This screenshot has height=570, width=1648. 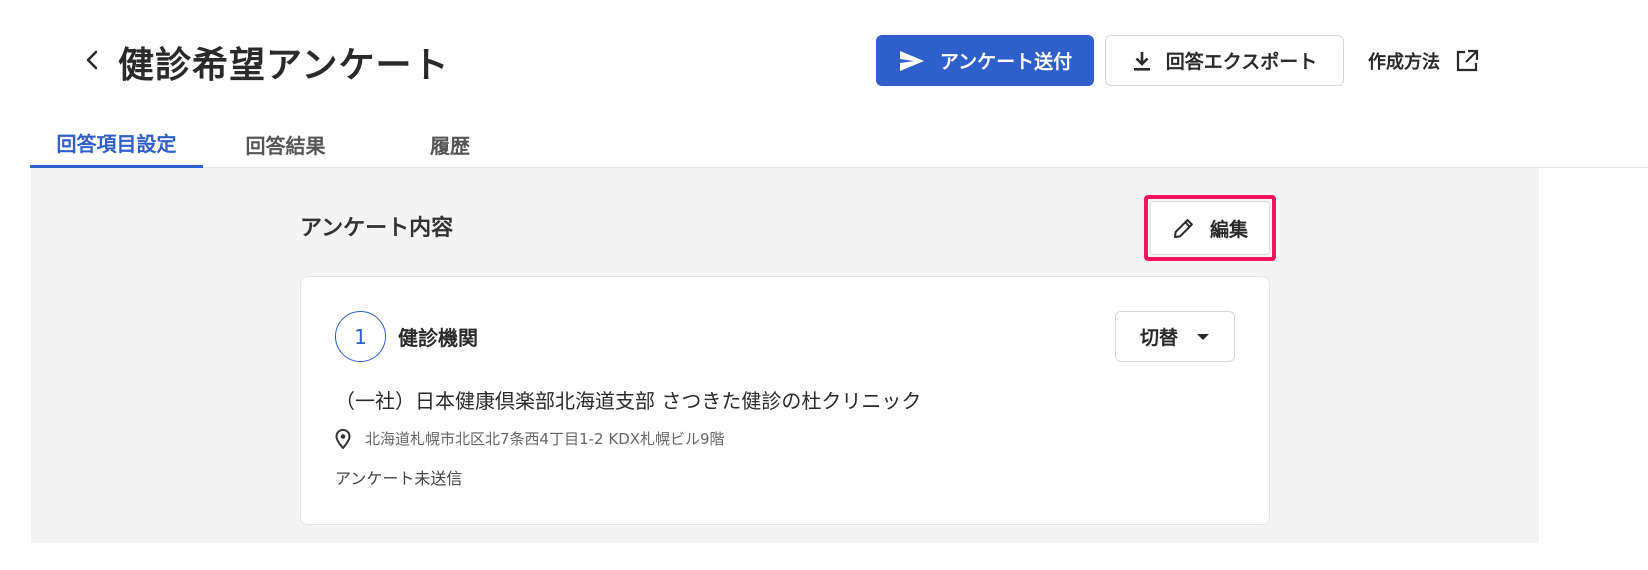 I want to click on edit-button: 編集, so click(x=1210, y=228).